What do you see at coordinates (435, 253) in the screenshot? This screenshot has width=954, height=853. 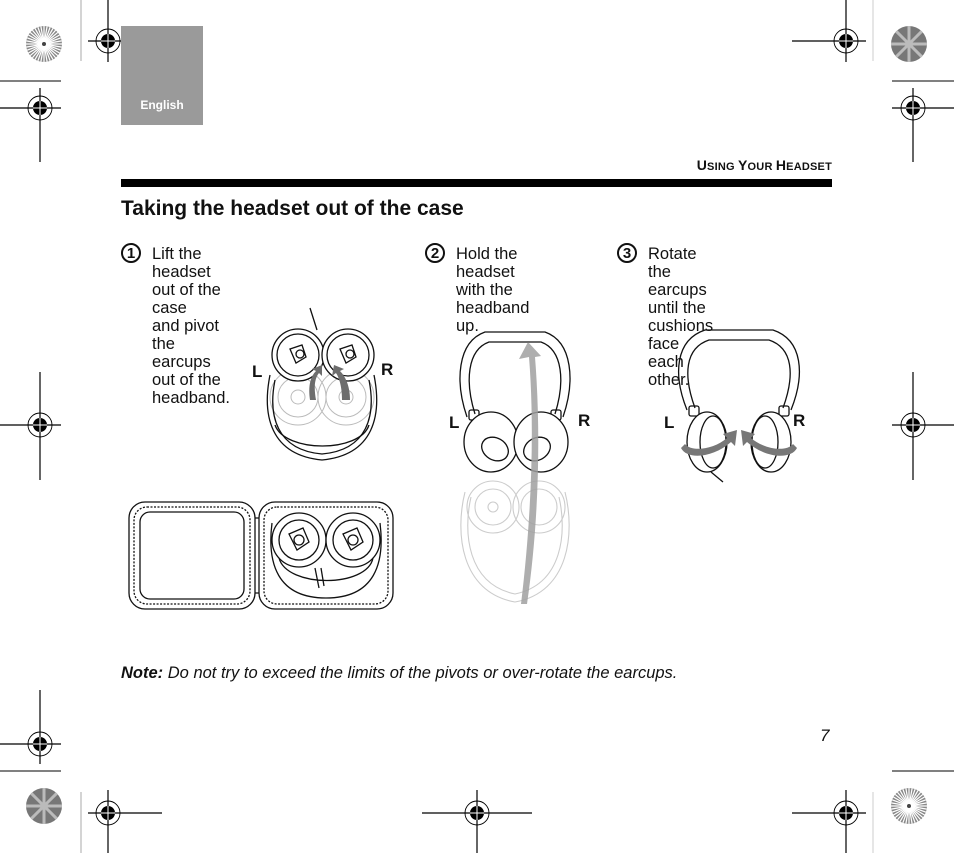 I see `step-number-badge: 2` at bounding box center [435, 253].